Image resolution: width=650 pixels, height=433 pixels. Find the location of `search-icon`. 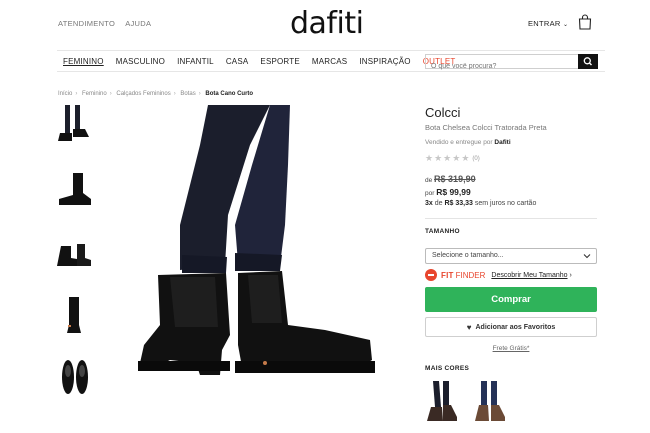

search-icon is located at coordinates (587, 61).